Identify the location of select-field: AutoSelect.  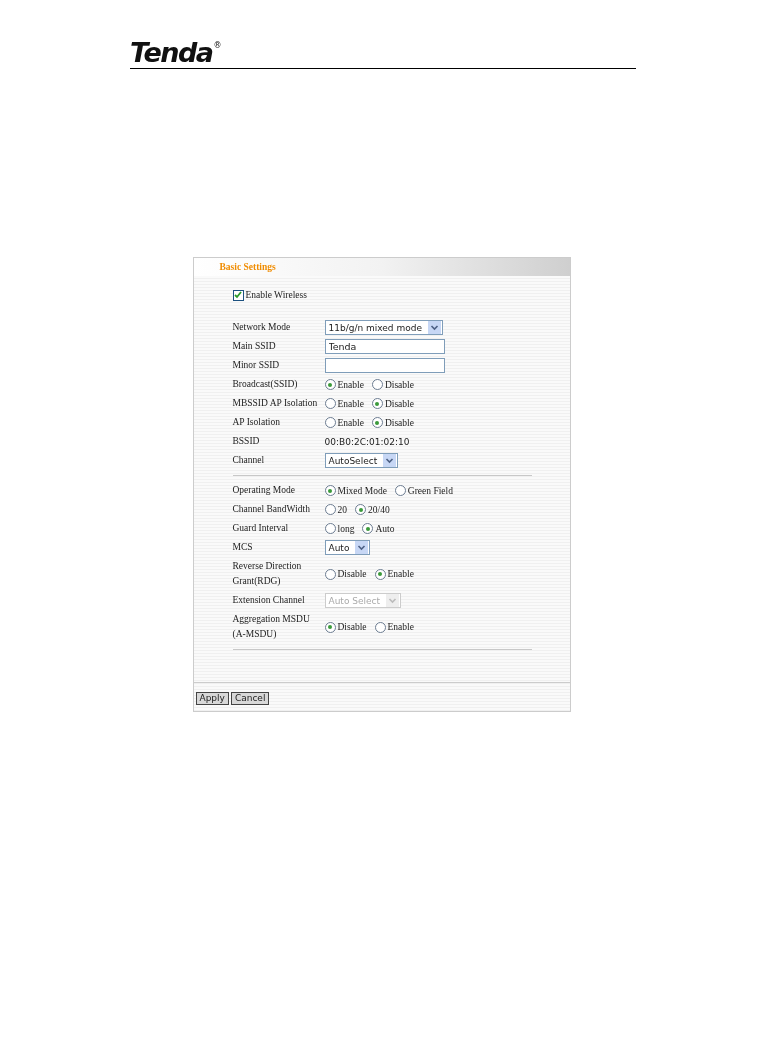
(361, 460).